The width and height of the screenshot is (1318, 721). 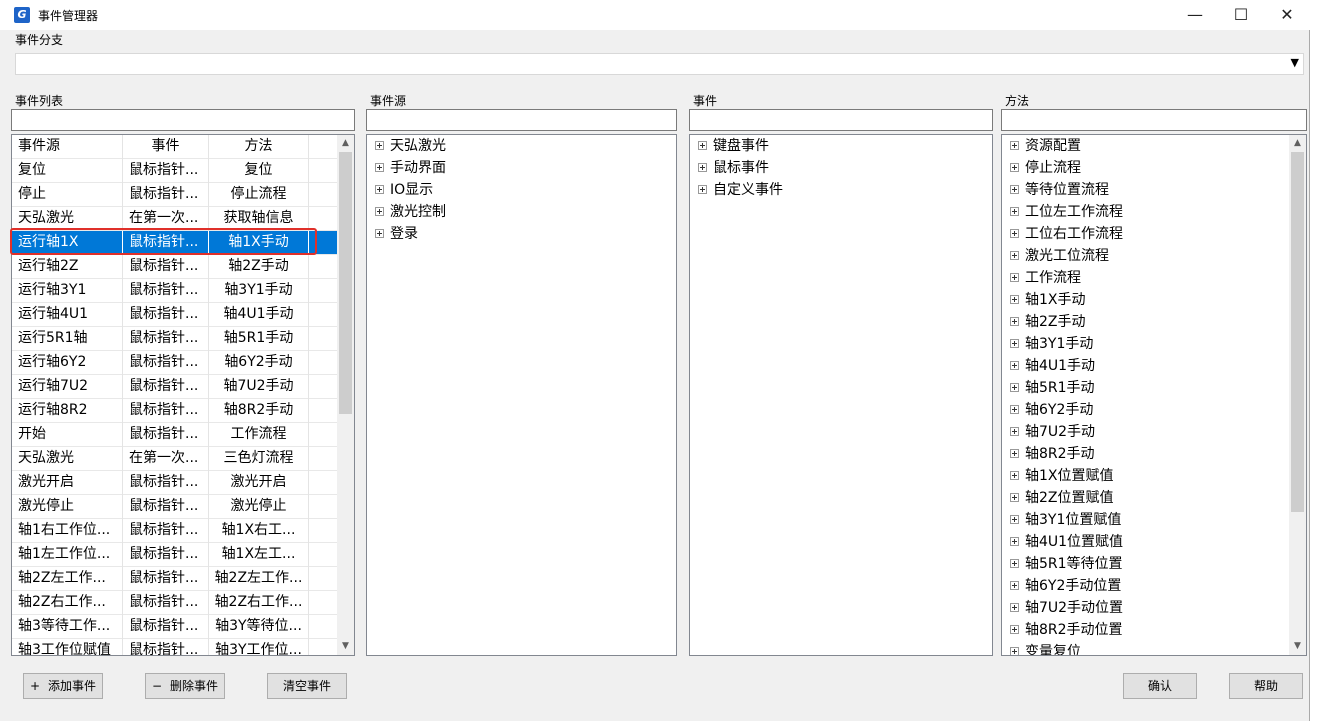 What do you see at coordinates (175, 363) in the screenshot?
I see `table-row: 运行轴6Y2 鼠标指针... 轴6Y2手动` at bounding box center [175, 363].